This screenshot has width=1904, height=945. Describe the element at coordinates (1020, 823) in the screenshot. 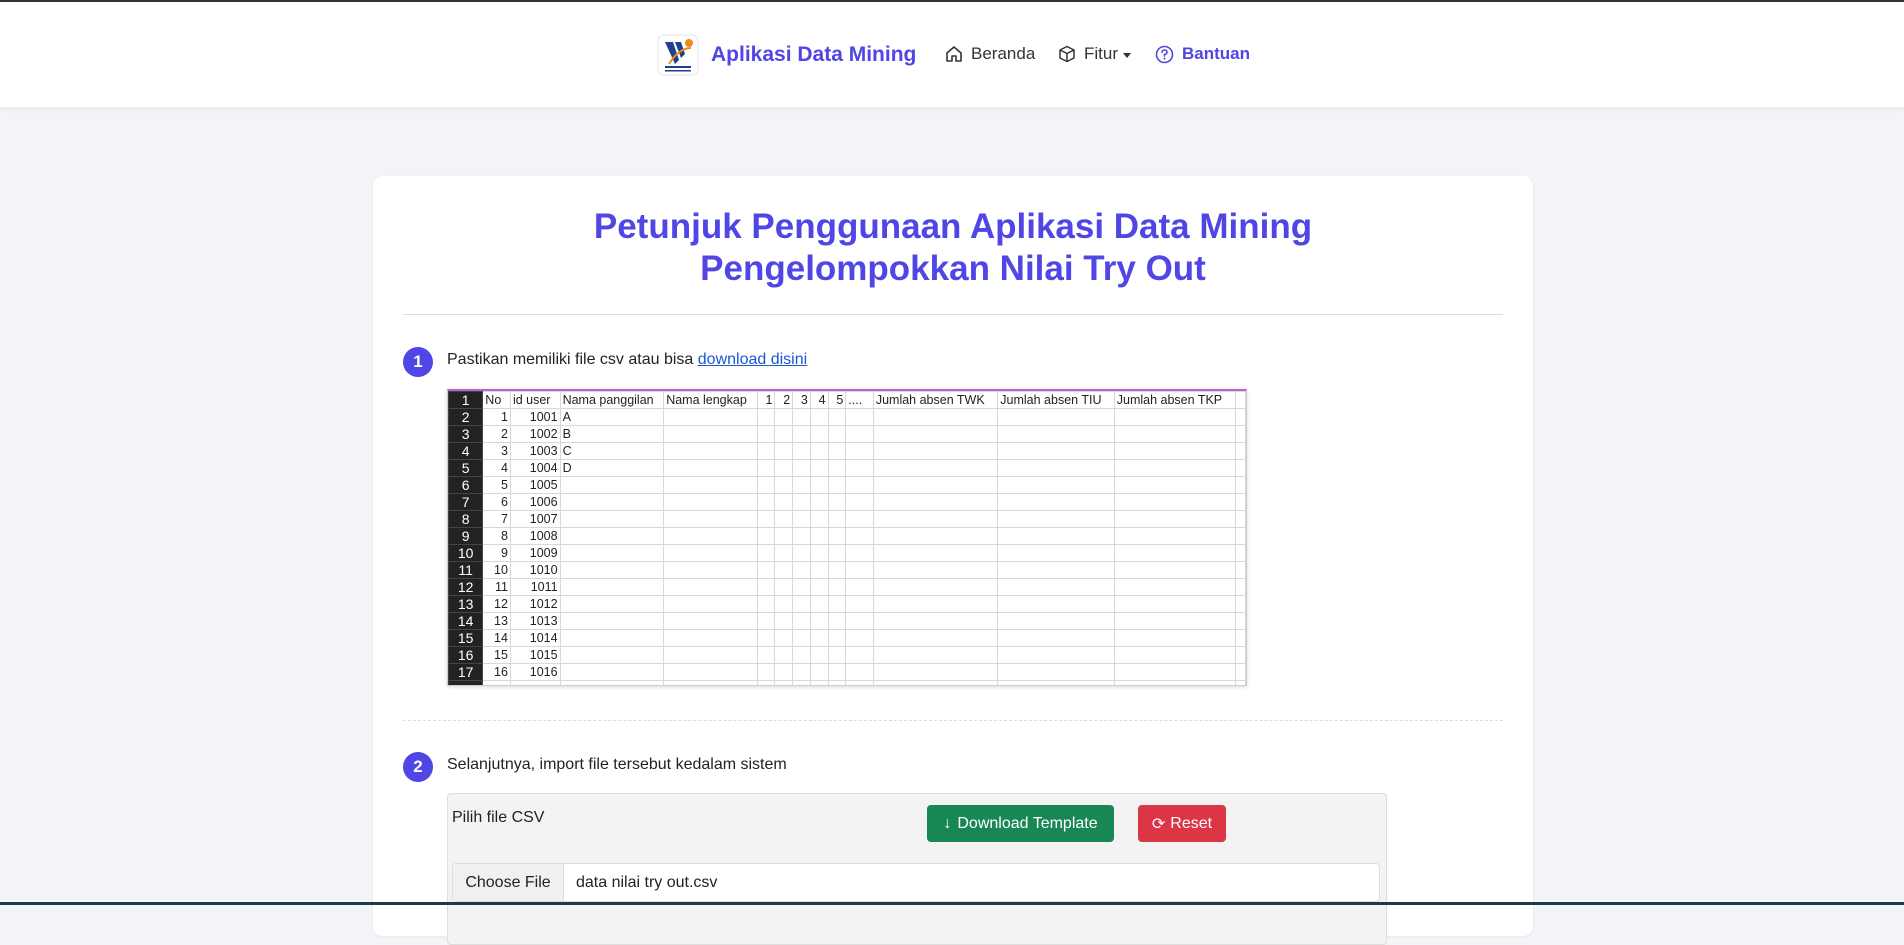

I see `download-template-button: ↓ Download Template` at that location.